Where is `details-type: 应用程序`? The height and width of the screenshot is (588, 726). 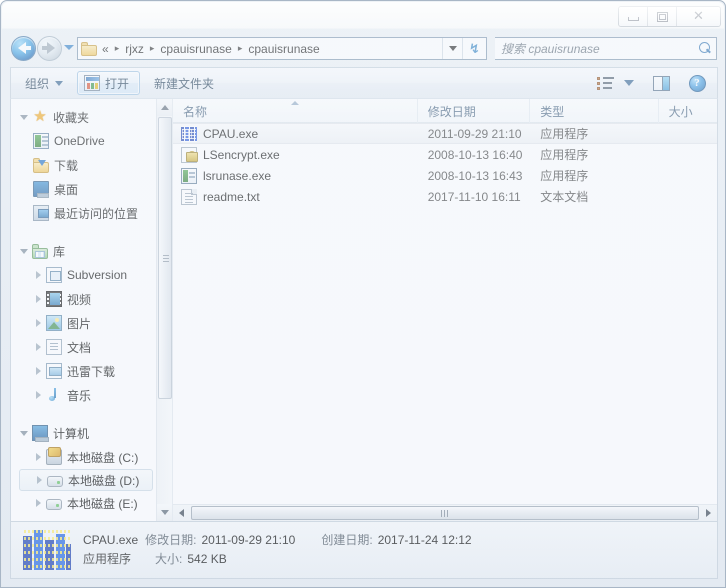
details-type: 应用程序 is located at coordinates (107, 559).